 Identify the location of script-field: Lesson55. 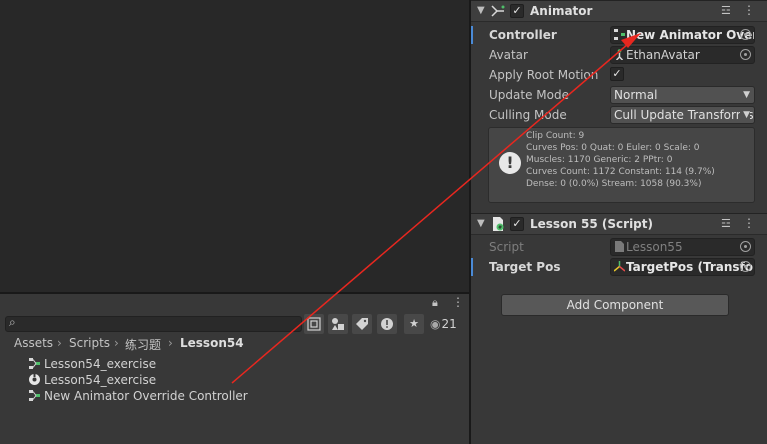
(682, 247).